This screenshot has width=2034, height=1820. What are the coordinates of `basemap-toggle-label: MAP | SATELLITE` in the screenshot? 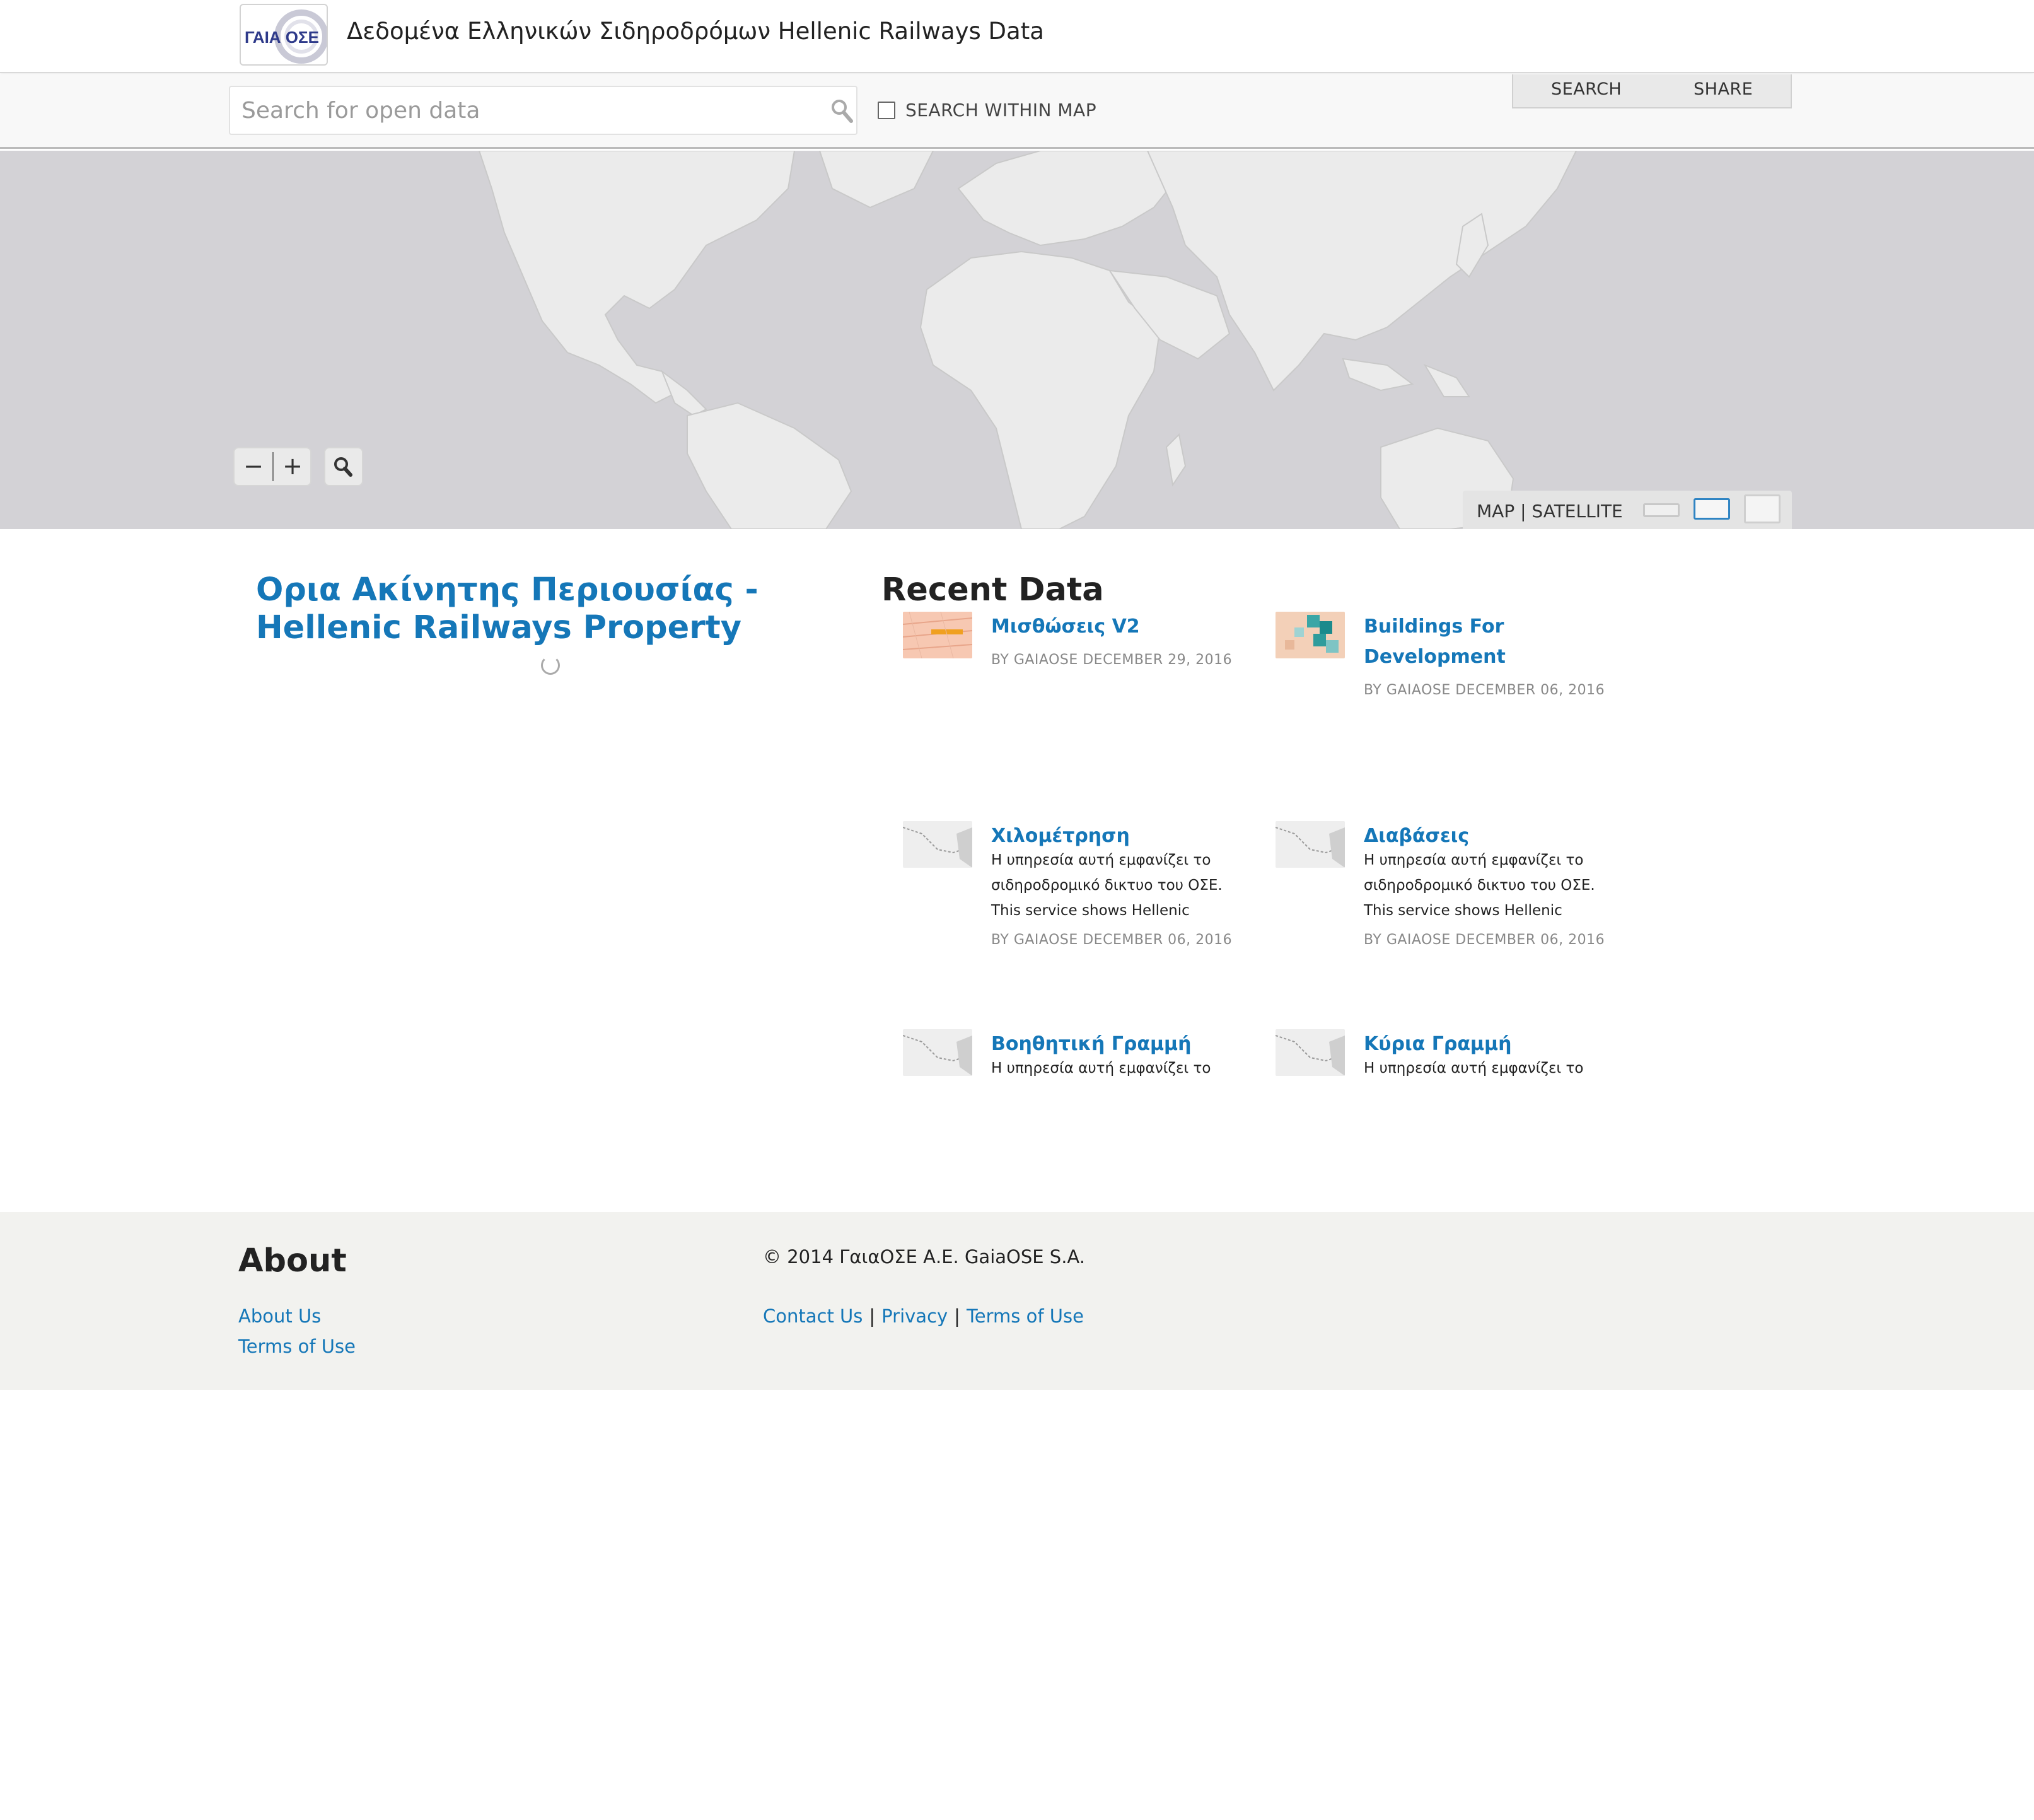 It's located at (1550, 511).